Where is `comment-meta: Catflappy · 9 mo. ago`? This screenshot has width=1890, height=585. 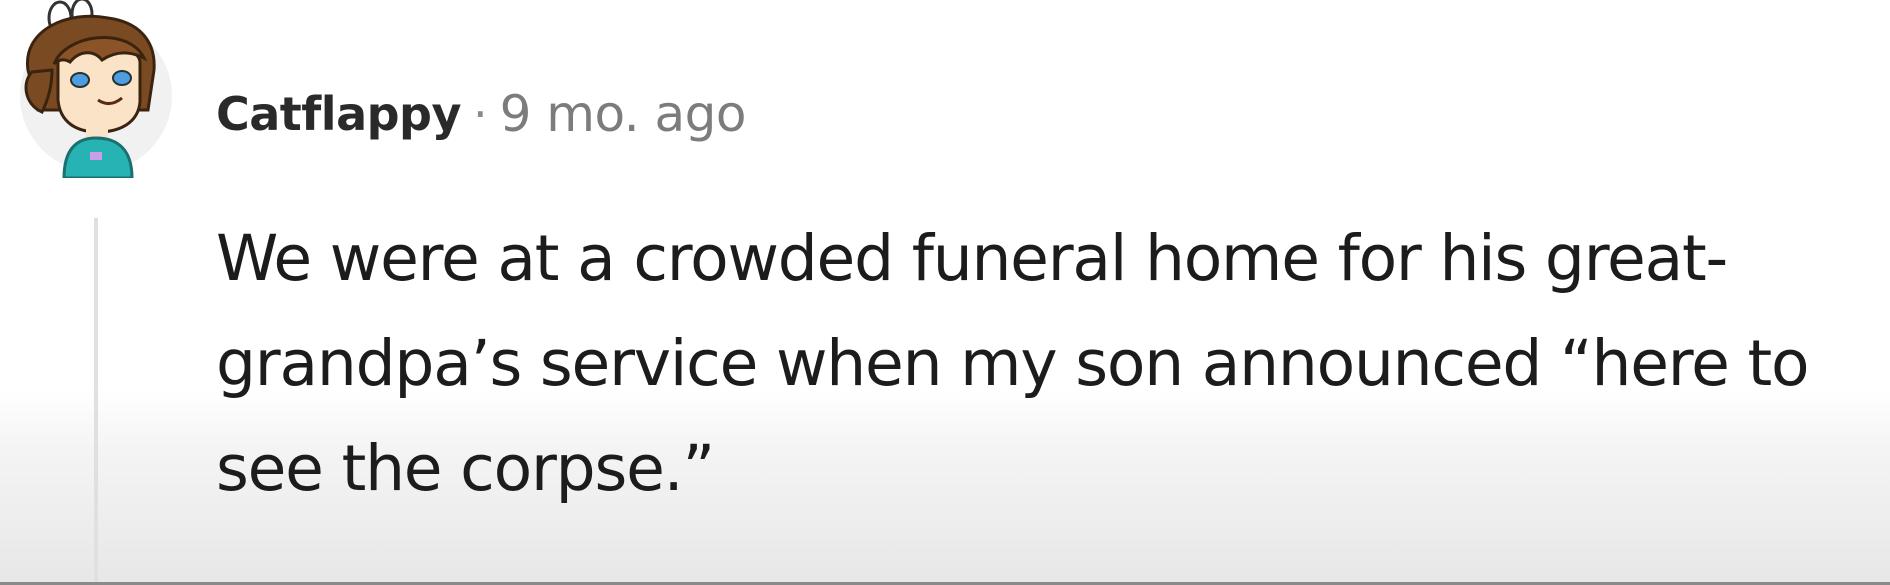 comment-meta: Catflappy · 9 mo. ago is located at coordinates (481, 114).